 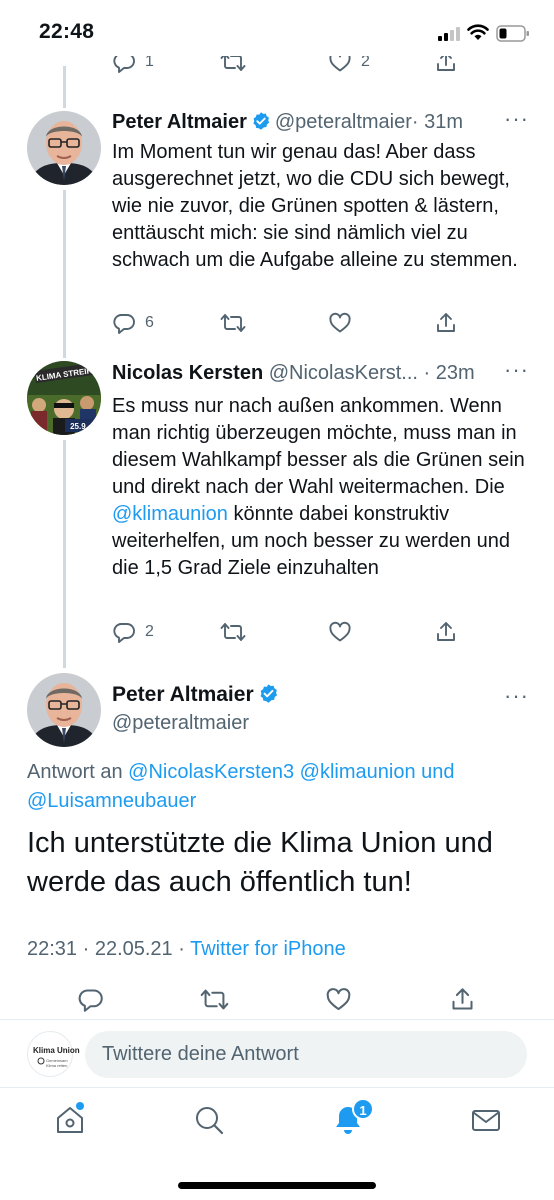 I want to click on author-name: Peter Altmaier, so click(x=179, y=122).